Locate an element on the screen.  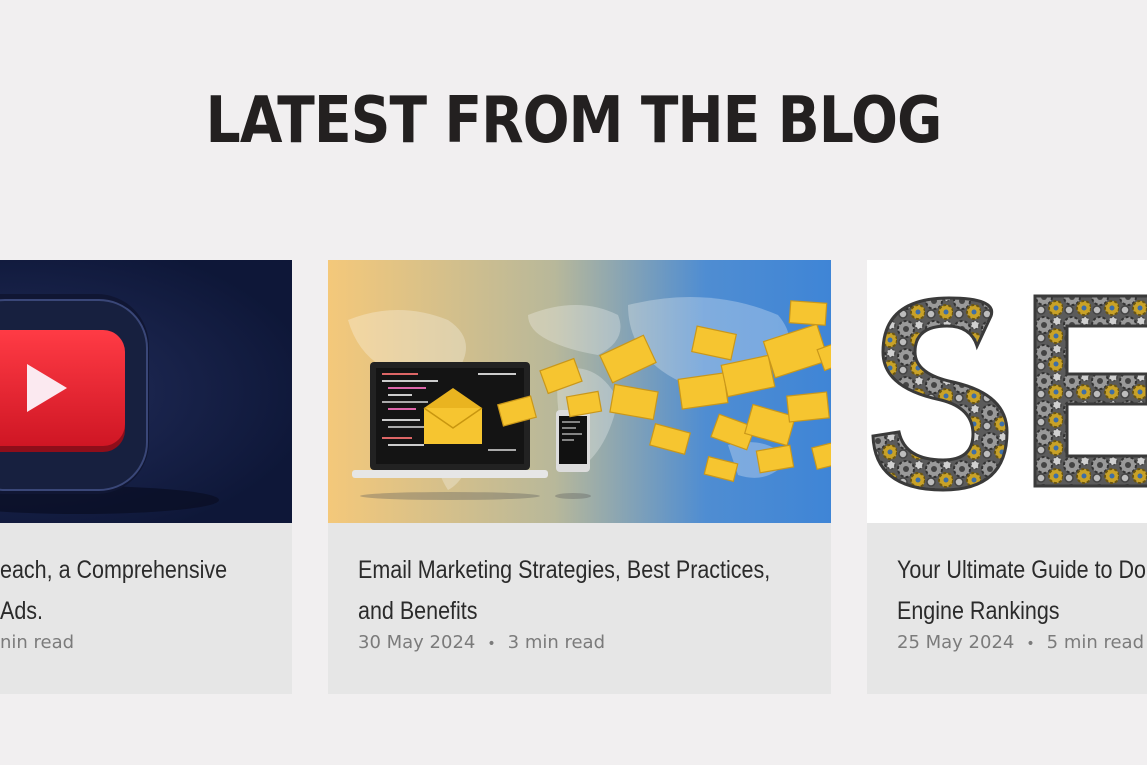
publish-date: 25 May 2024 is located at coordinates (956, 642).